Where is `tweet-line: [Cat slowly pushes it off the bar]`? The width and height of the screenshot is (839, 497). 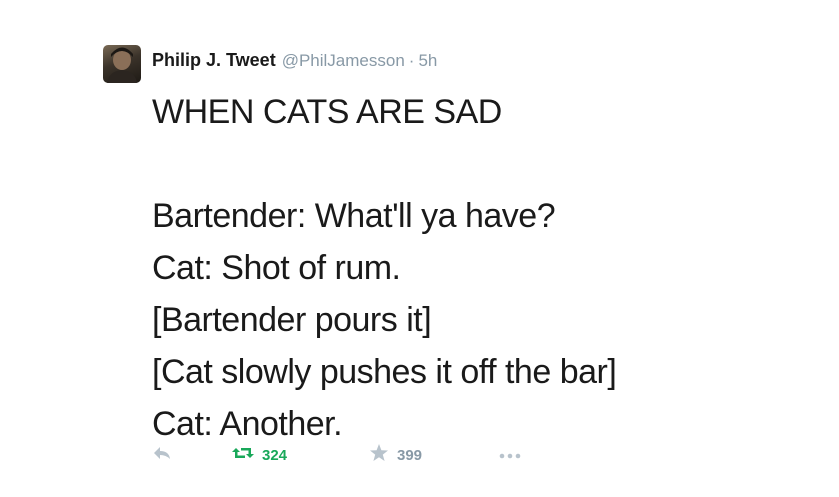
tweet-line: [Cat slowly pushes it off the bar] is located at coordinates (384, 372).